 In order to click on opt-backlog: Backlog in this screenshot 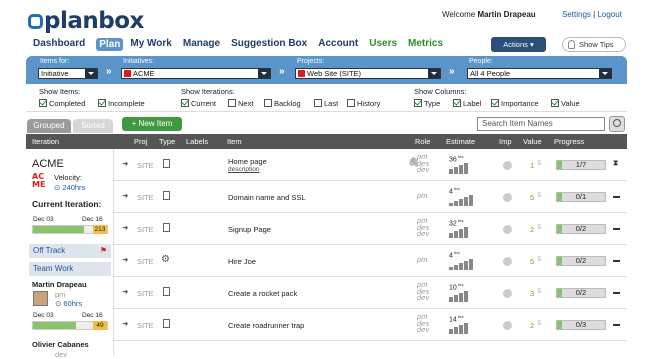, I will do `click(282, 103)`.